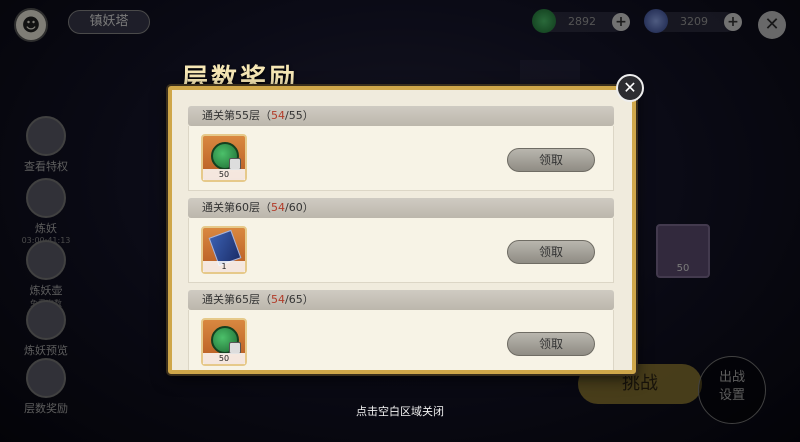 This screenshot has height=442, width=800. What do you see at coordinates (224, 266) in the screenshot?
I see `item-count: 1` at bounding box center [224, 266].